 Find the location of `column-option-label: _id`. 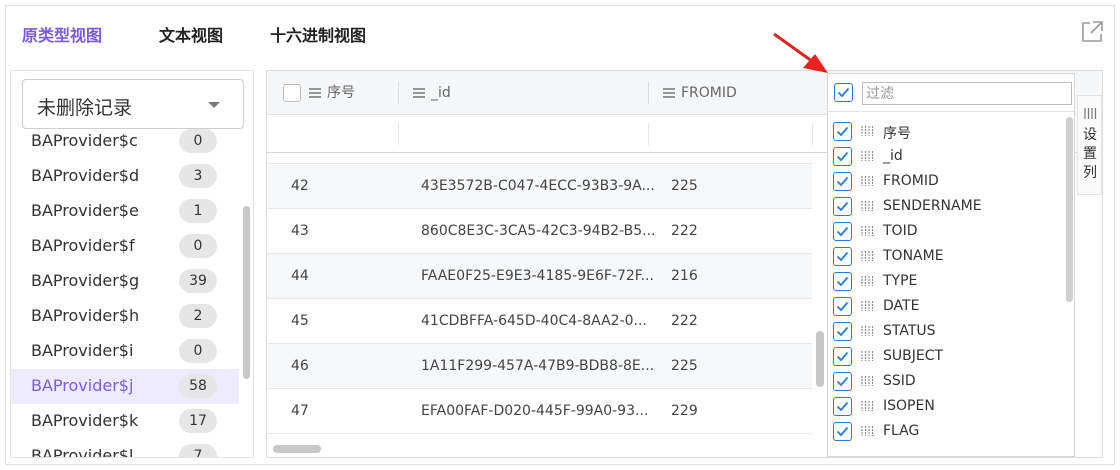

column-option-label: _id is located at coordinates (893, 156).